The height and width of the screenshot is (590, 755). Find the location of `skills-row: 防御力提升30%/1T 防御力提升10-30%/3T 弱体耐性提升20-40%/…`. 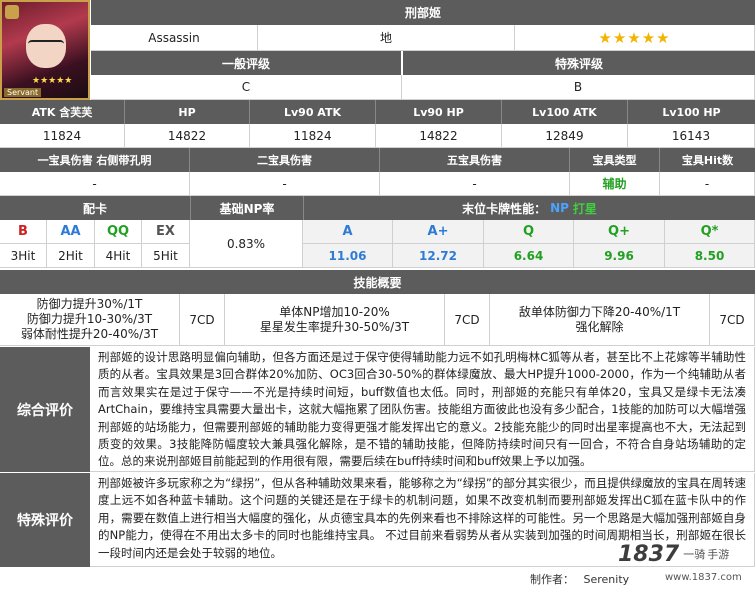

skills-row: 防御力提升30%/1T 防御力提升10-30%/3T 弱体耐性提升20-40%/… is located at coordinates (377, 320).